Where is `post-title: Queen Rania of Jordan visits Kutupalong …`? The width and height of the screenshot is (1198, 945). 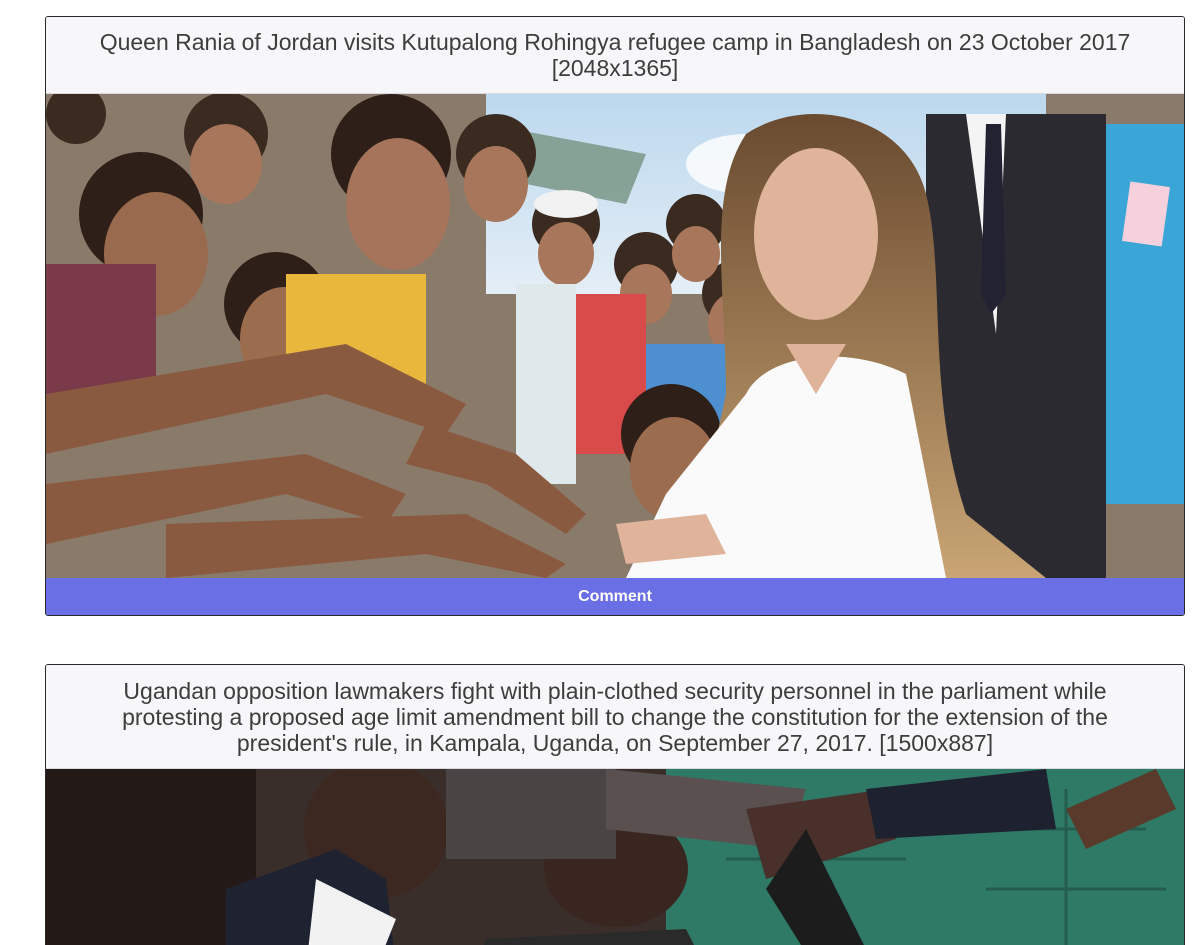 post-title: Queen Rania of Jordan visits Kutupalong … is located at coordinates (615, 42).